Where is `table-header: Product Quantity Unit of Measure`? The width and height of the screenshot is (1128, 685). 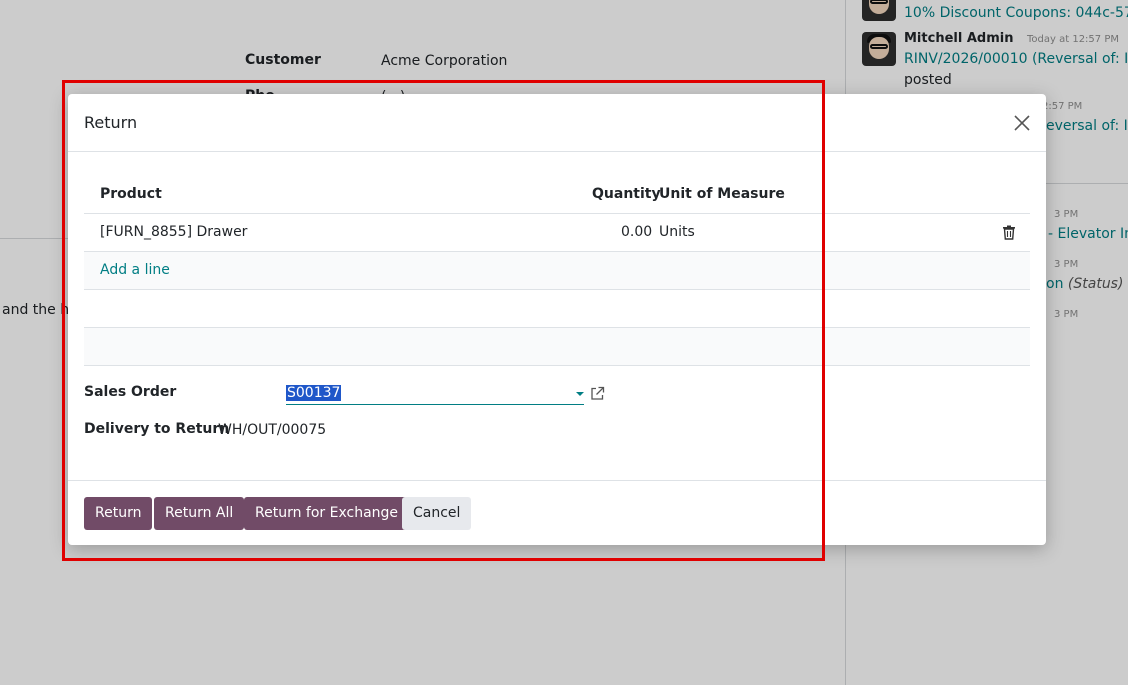 table-header: Product Quantity Unit of Measure is located at coordinates (557, 194).